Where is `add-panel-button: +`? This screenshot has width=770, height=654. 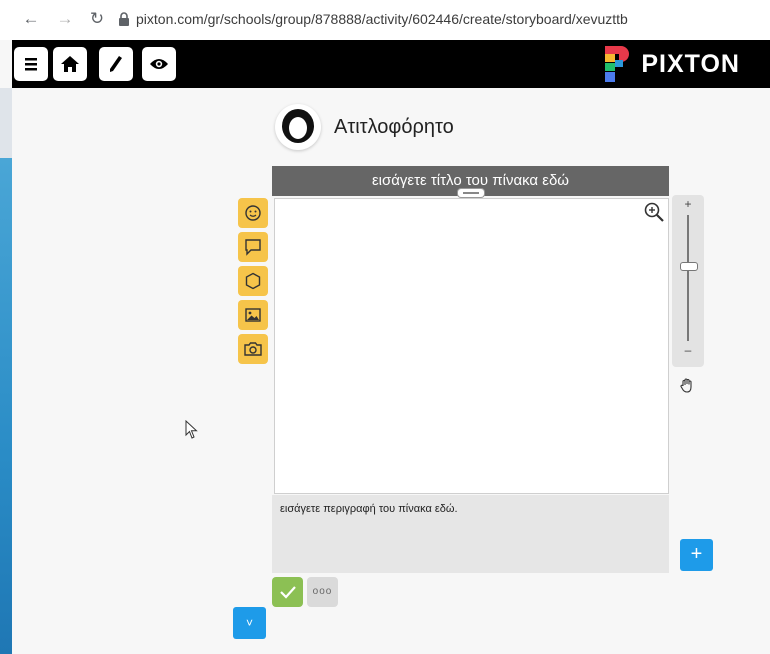 add-panel-button: + is located at coordinates (696, 555).